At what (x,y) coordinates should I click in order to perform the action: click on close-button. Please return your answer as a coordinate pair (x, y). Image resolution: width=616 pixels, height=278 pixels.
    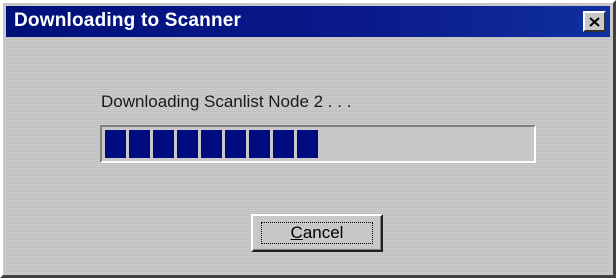
    Looking at the image, I should click on (594, 21).